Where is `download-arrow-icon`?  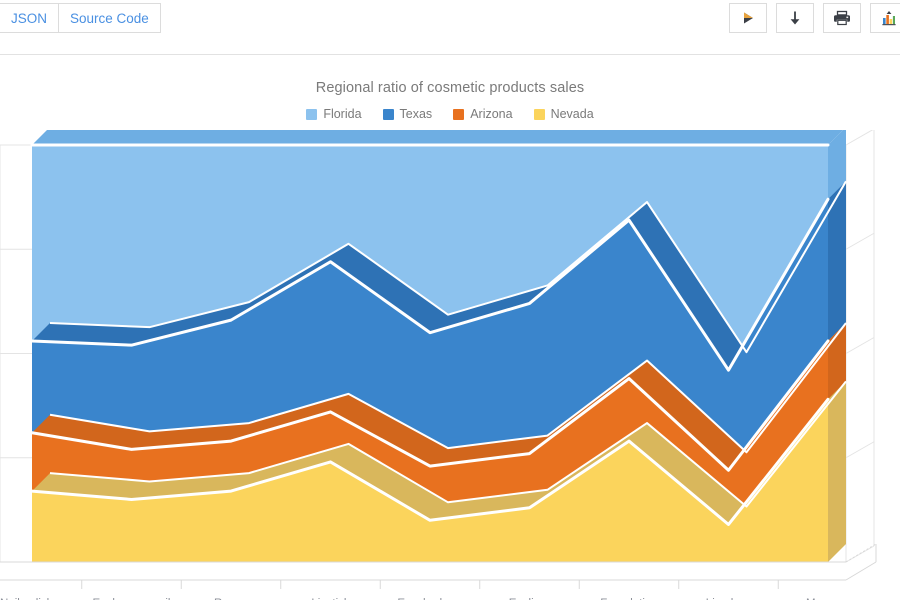
download-arrow-icon is located at coordinates (795, 18).